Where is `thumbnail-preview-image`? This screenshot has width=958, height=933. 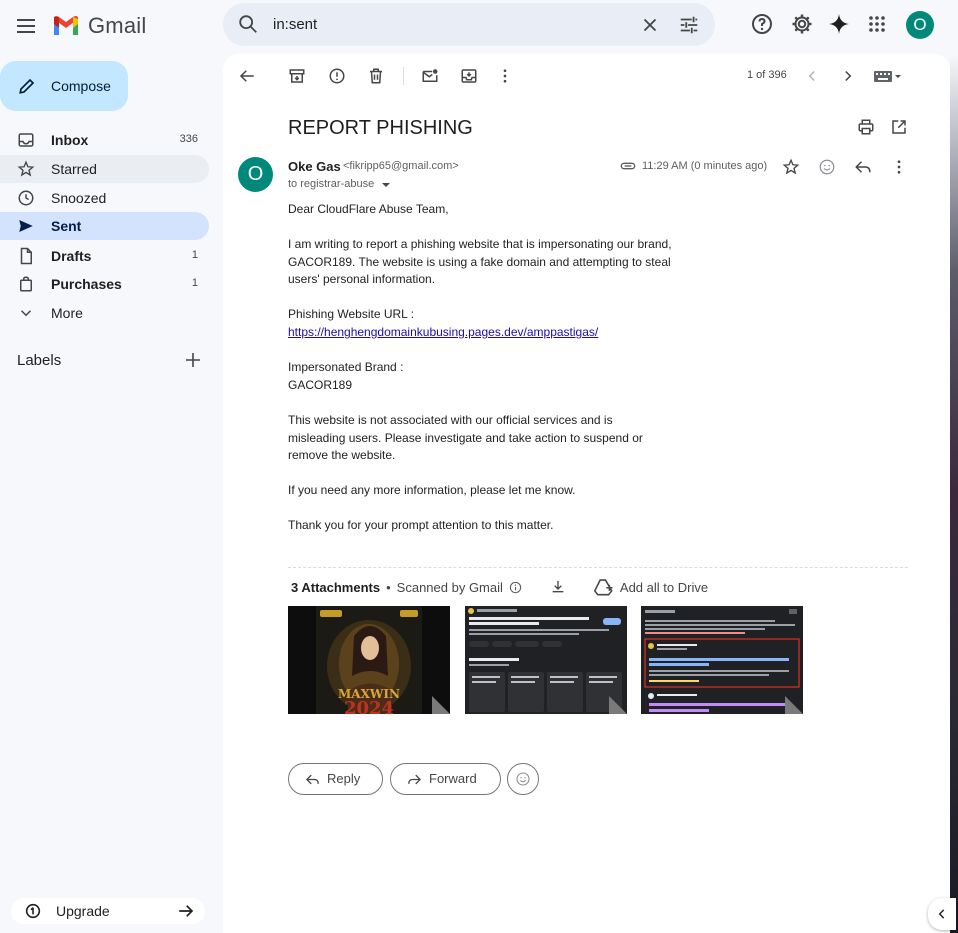 thumbnail-preview-image is located at coordinates (546, 660).